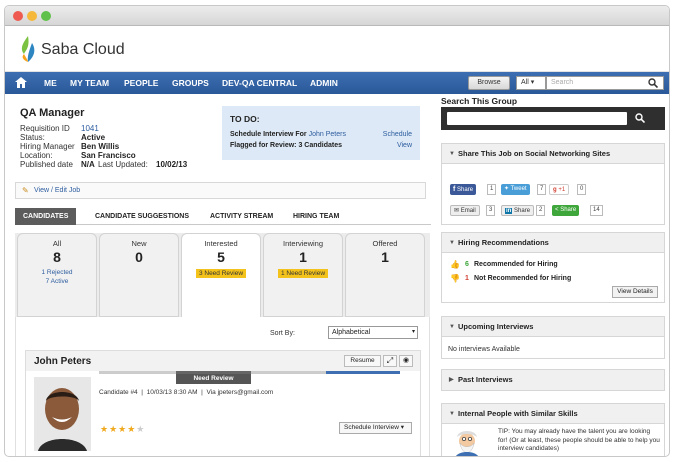 The width and height of the screenshot is (676, 462). What do you see at coordinates (553, 380) in the screenshot?
I see `panel-header: ▶ Past Interviews` at bounding box center [553, 380].